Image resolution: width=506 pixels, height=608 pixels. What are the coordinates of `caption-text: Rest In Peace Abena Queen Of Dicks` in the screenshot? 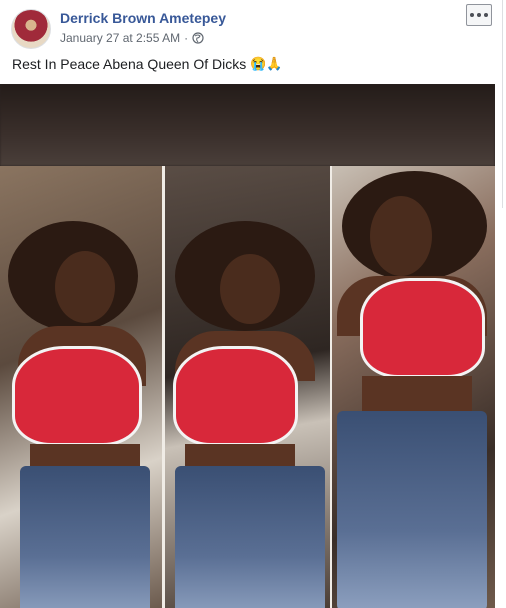 It's located at (129, 64).